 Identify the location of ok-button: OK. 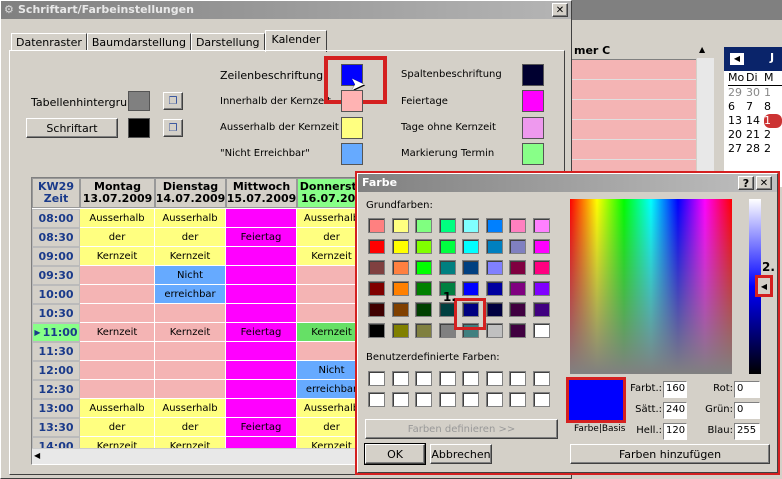
(395, 454).